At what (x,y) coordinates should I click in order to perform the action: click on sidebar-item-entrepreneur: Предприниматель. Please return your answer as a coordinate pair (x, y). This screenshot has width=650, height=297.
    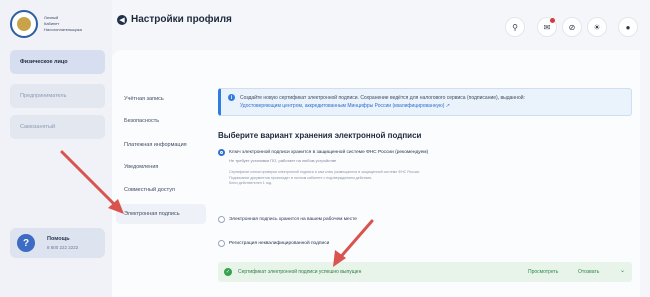
    Looking at the image, I should click on (57, 96).